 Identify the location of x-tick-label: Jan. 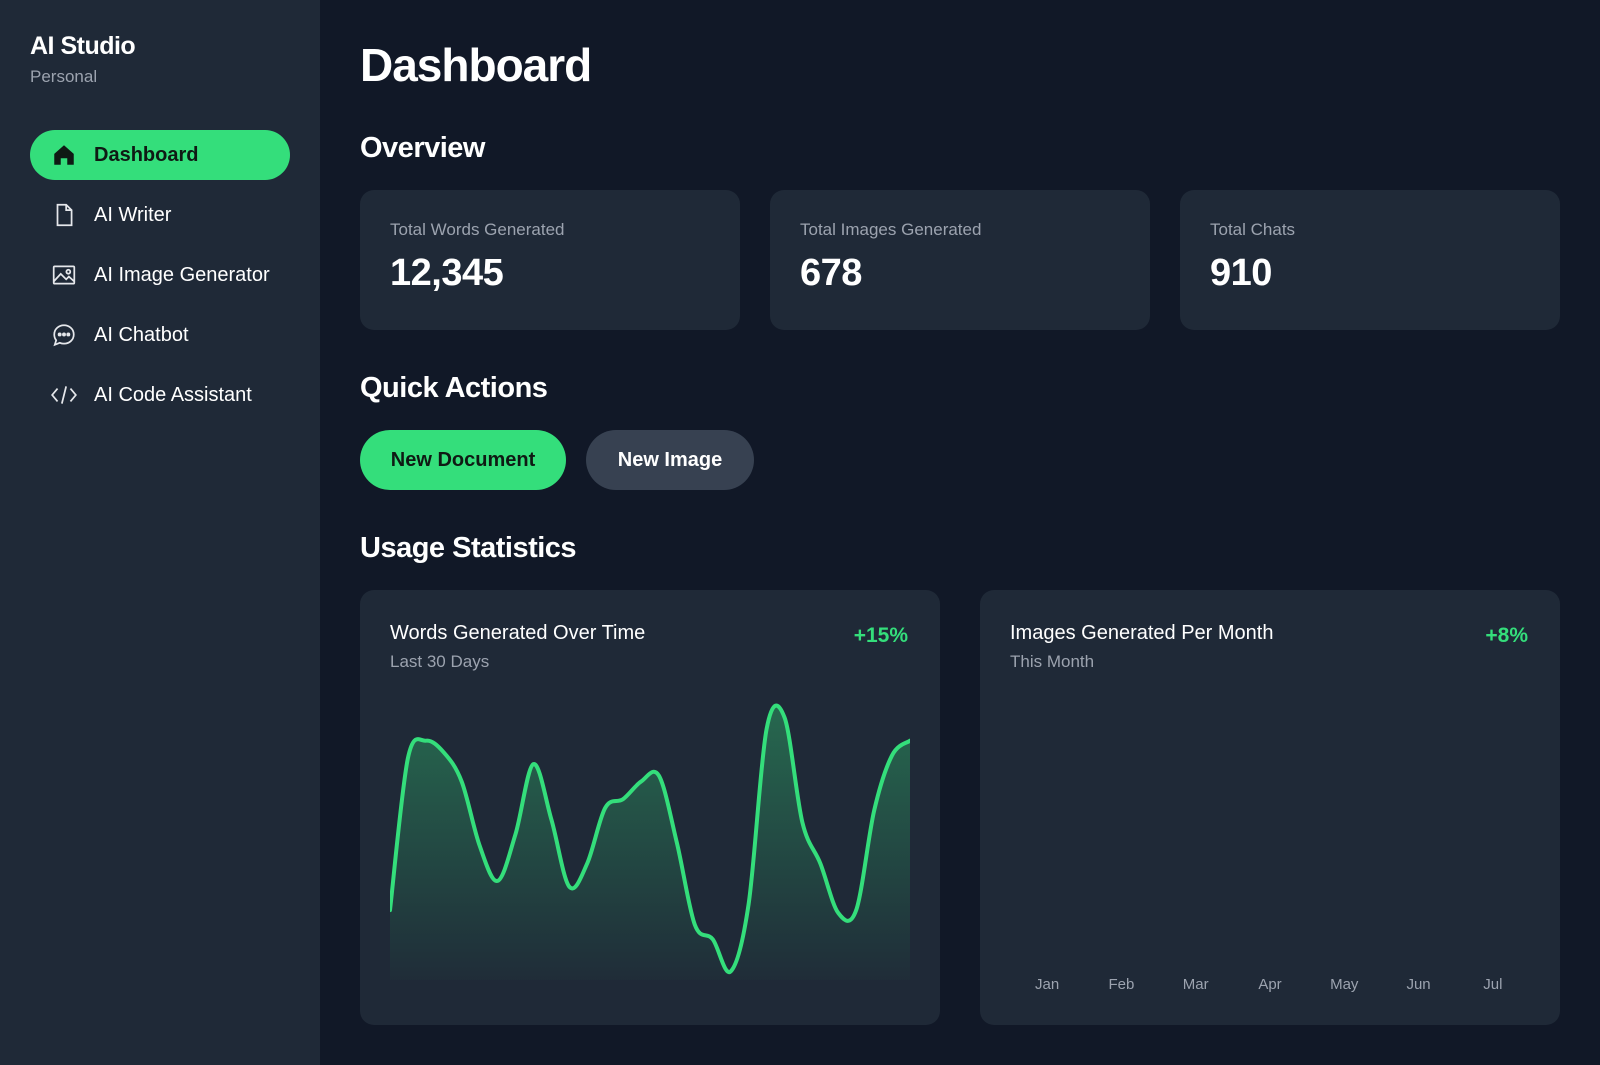
(1047, 984).